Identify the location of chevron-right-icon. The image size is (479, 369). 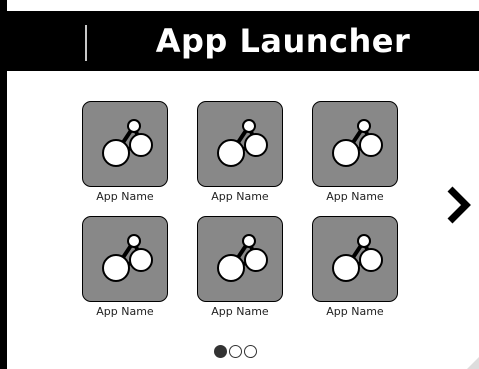
(459, 205).